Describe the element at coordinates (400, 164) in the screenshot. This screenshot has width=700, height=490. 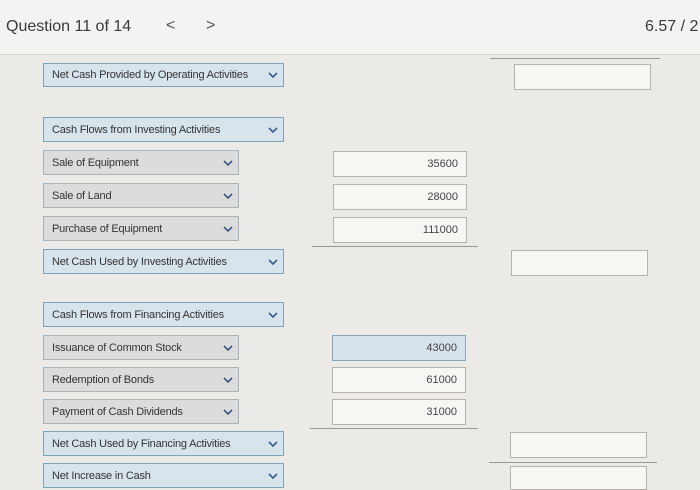
I see `sale-equipment-input: 35600` at that location.